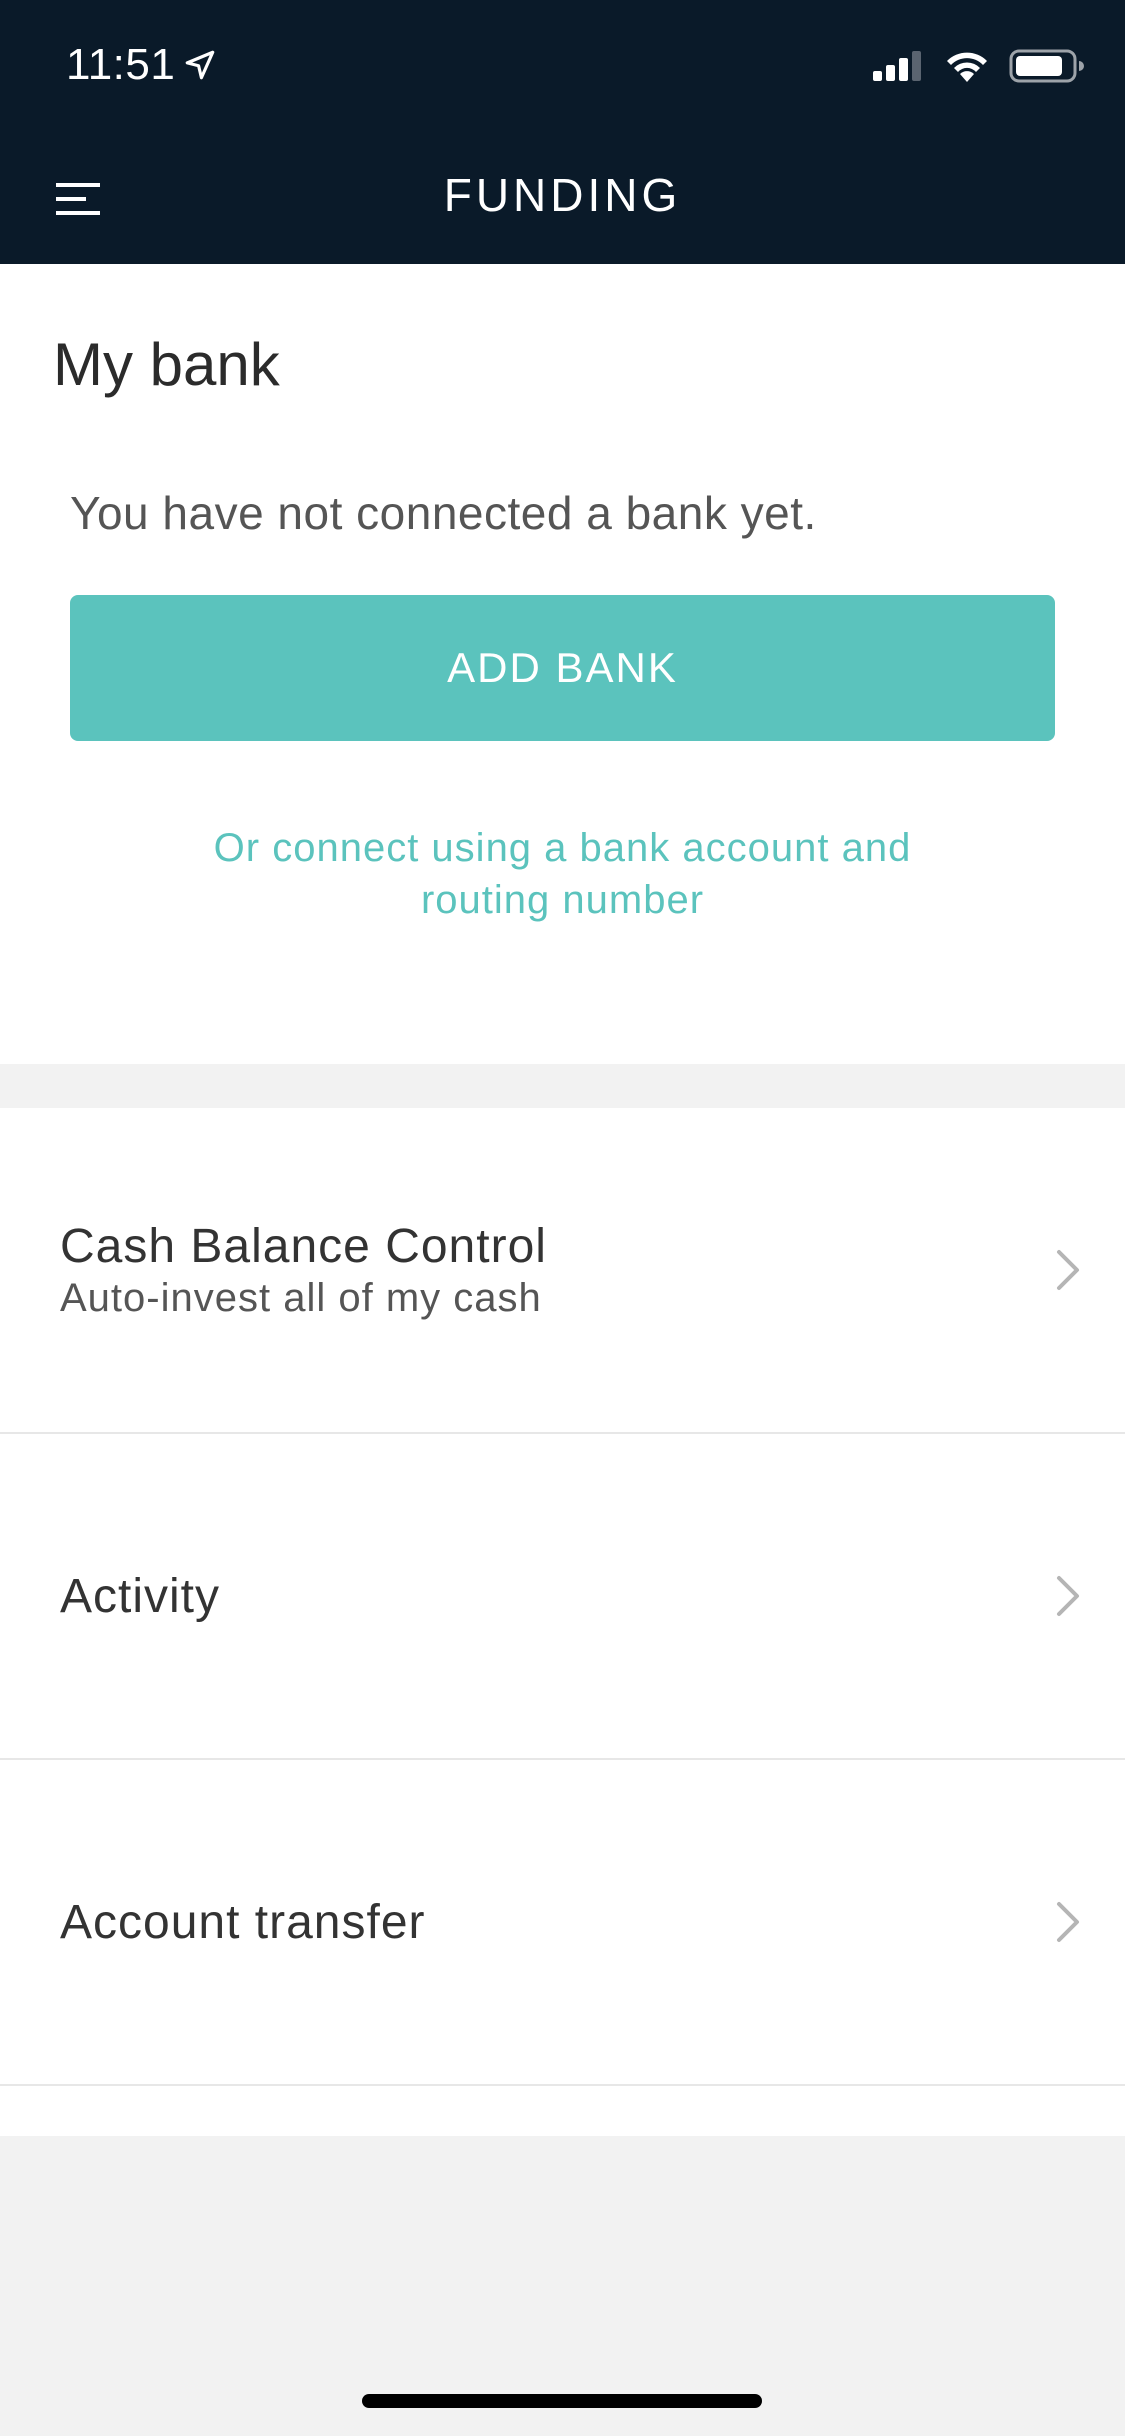 The height and width of the screenshot is (2436, 1125). Describe the element at coordinates (121, 64) in the screenshot. I see `status-time-text: 11:51` at that location.